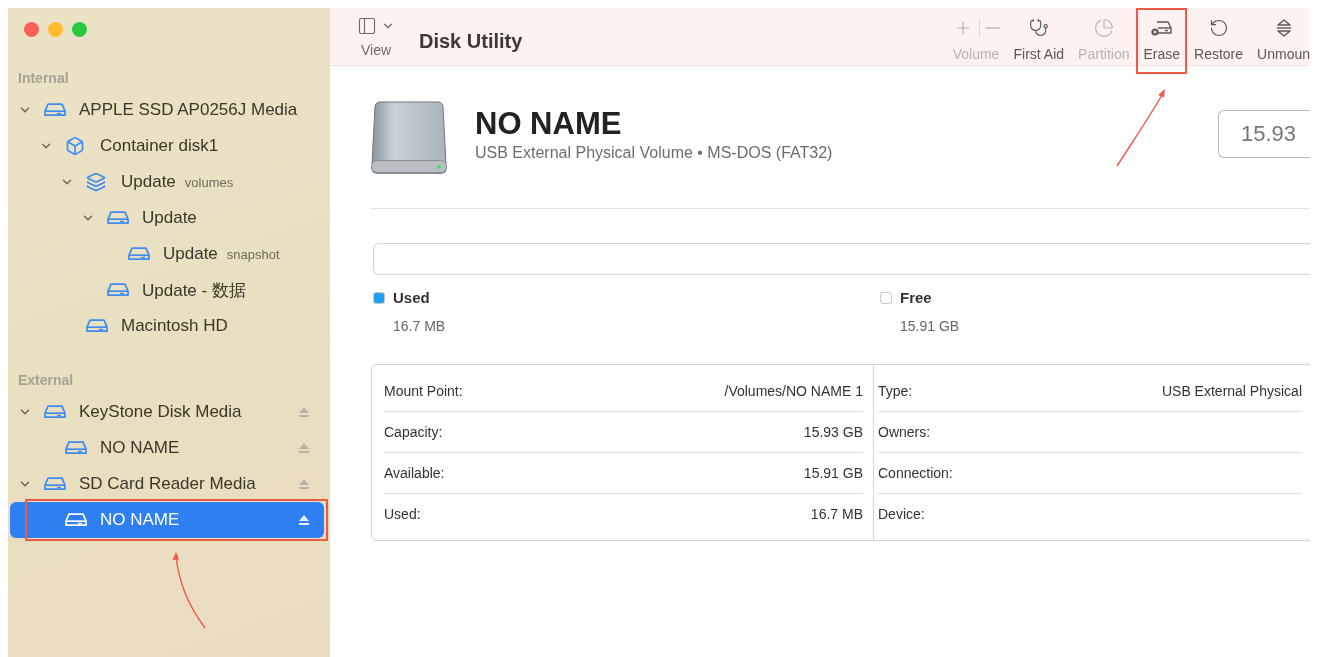  Describe the element at coordinates (901, 514) in the screenshot. I see `info-label: Device:` at that location.